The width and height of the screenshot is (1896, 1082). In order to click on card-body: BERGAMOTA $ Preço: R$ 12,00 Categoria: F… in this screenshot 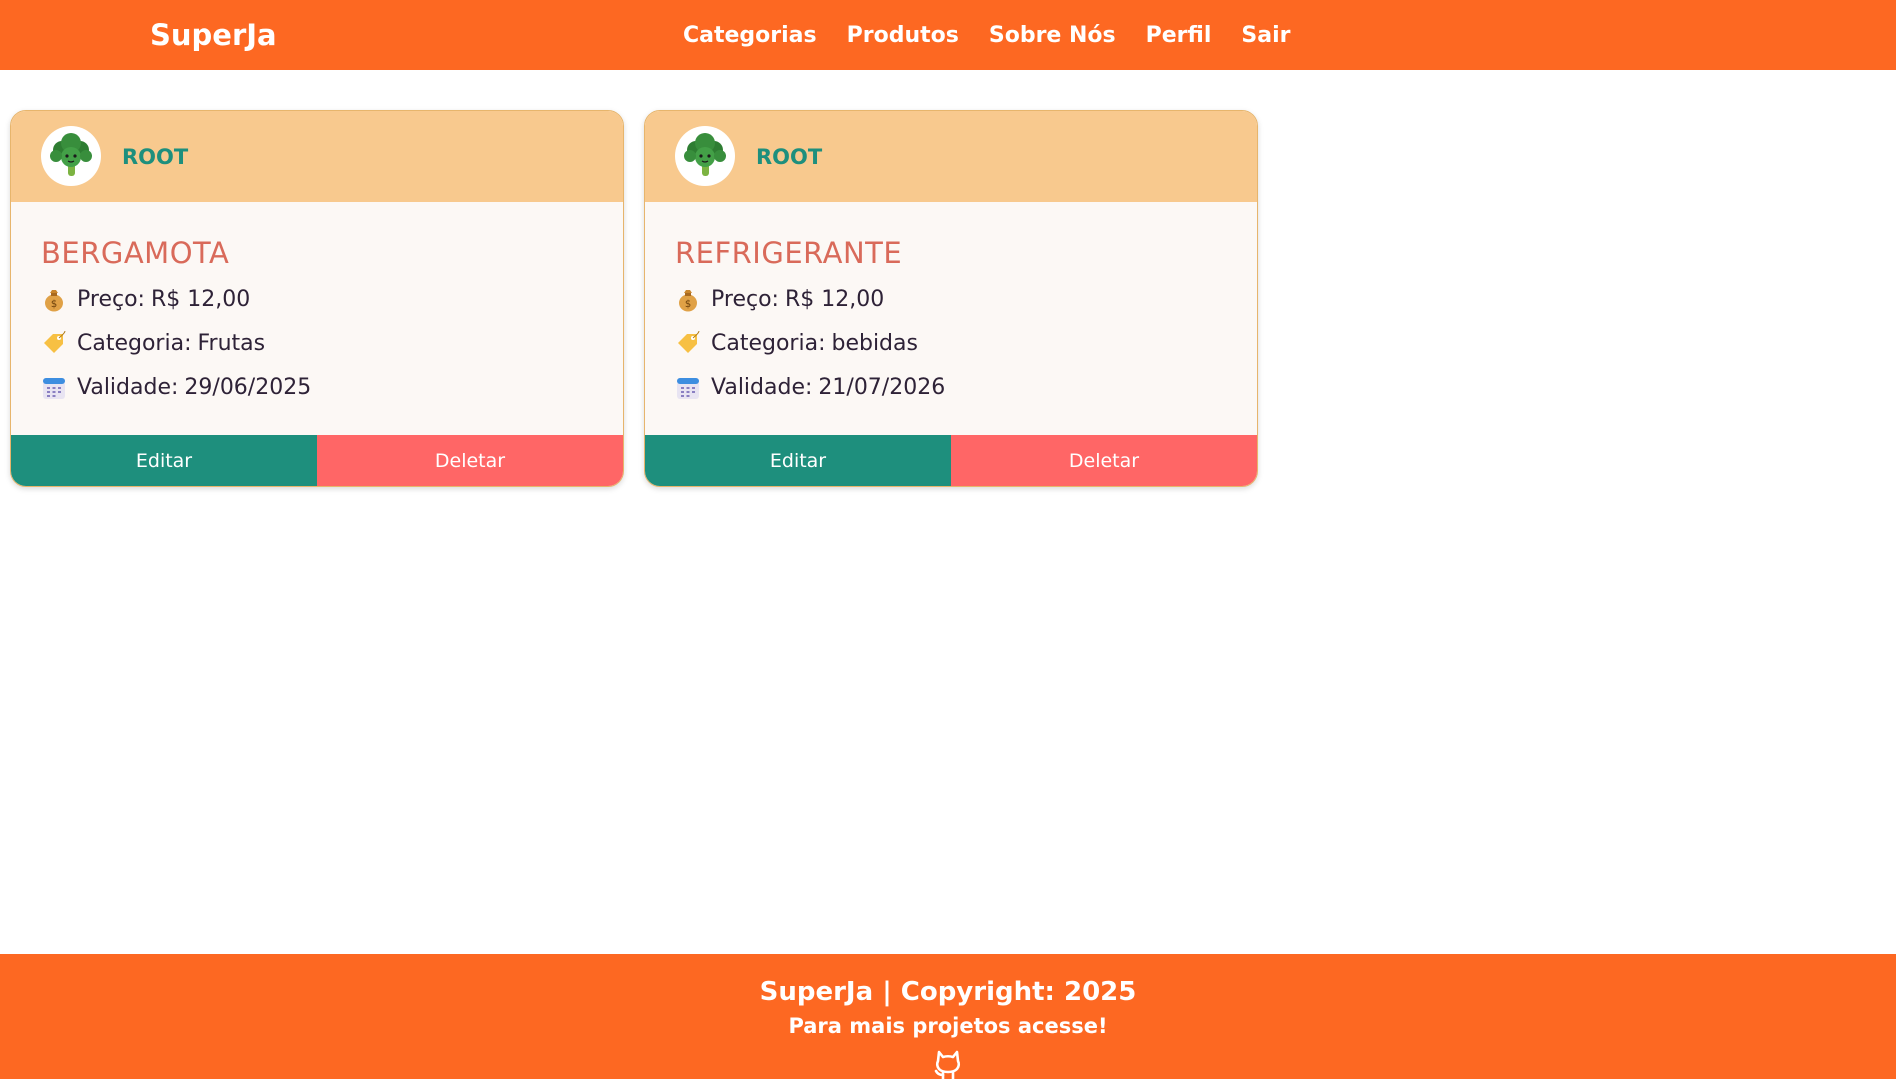, I will do `click(317, 319)`.